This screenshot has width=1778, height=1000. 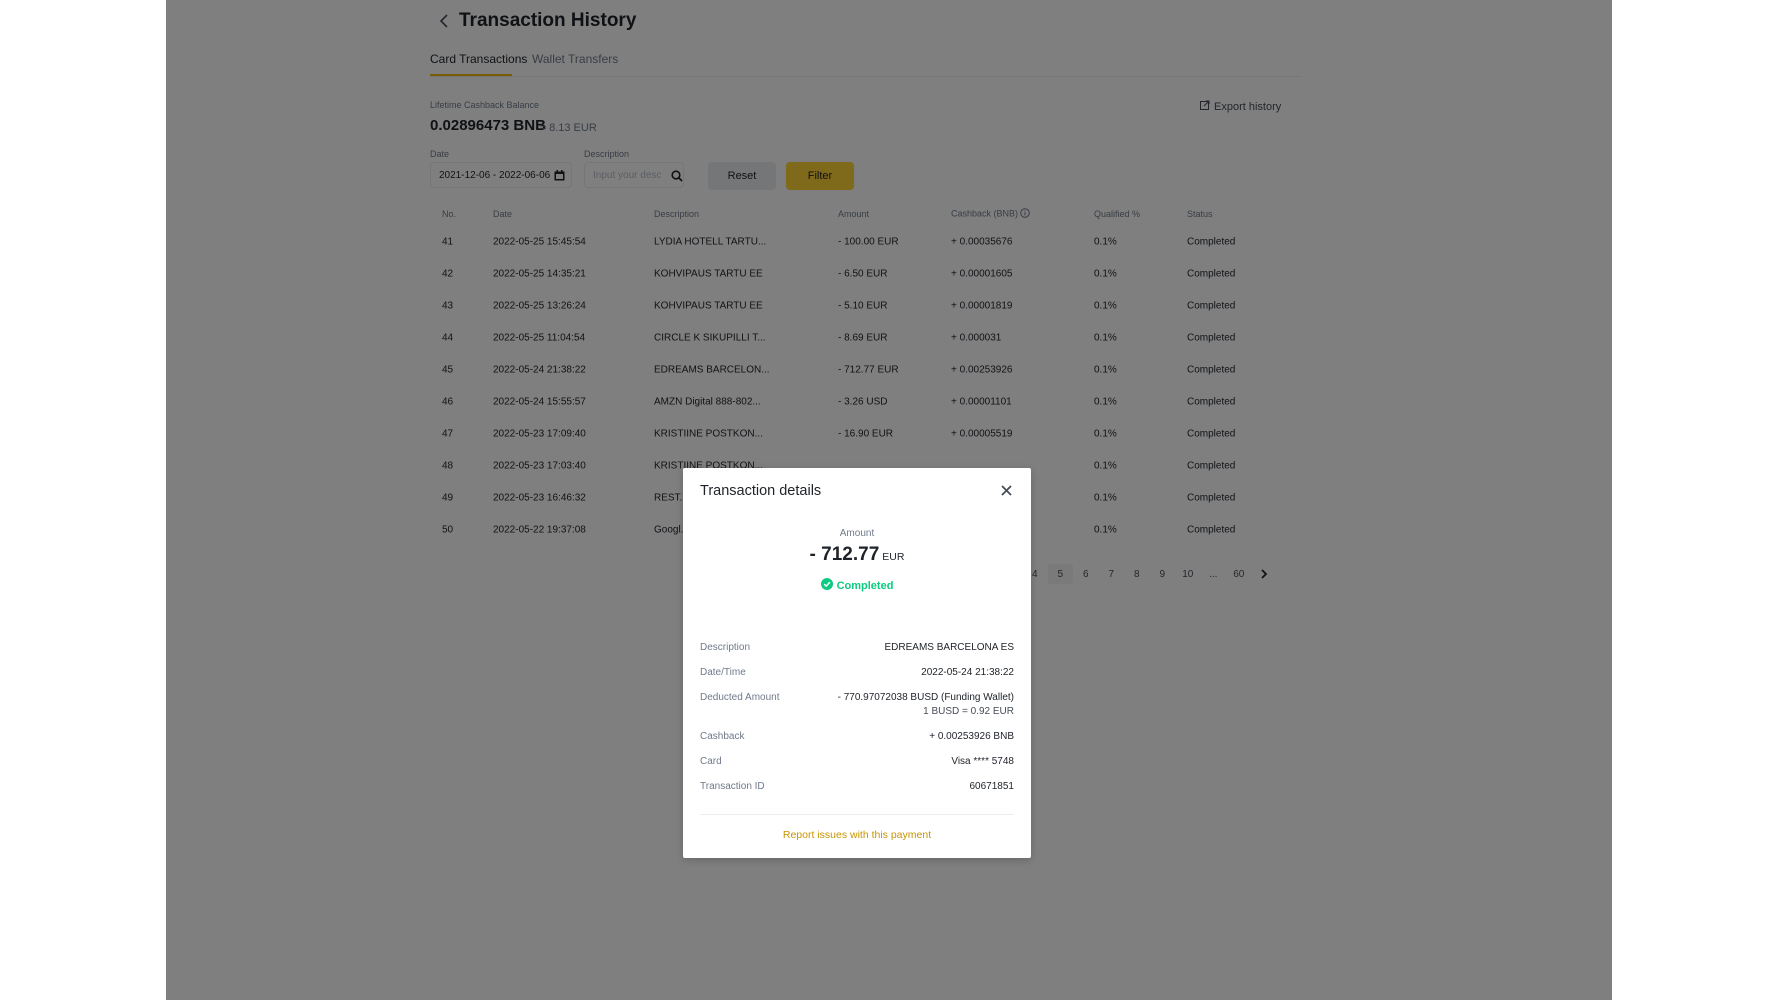 What do you see at coordinates (732, 786) in the screenshot?
I see `detail-label: Transaction ID` at bounding box center [732, 786].